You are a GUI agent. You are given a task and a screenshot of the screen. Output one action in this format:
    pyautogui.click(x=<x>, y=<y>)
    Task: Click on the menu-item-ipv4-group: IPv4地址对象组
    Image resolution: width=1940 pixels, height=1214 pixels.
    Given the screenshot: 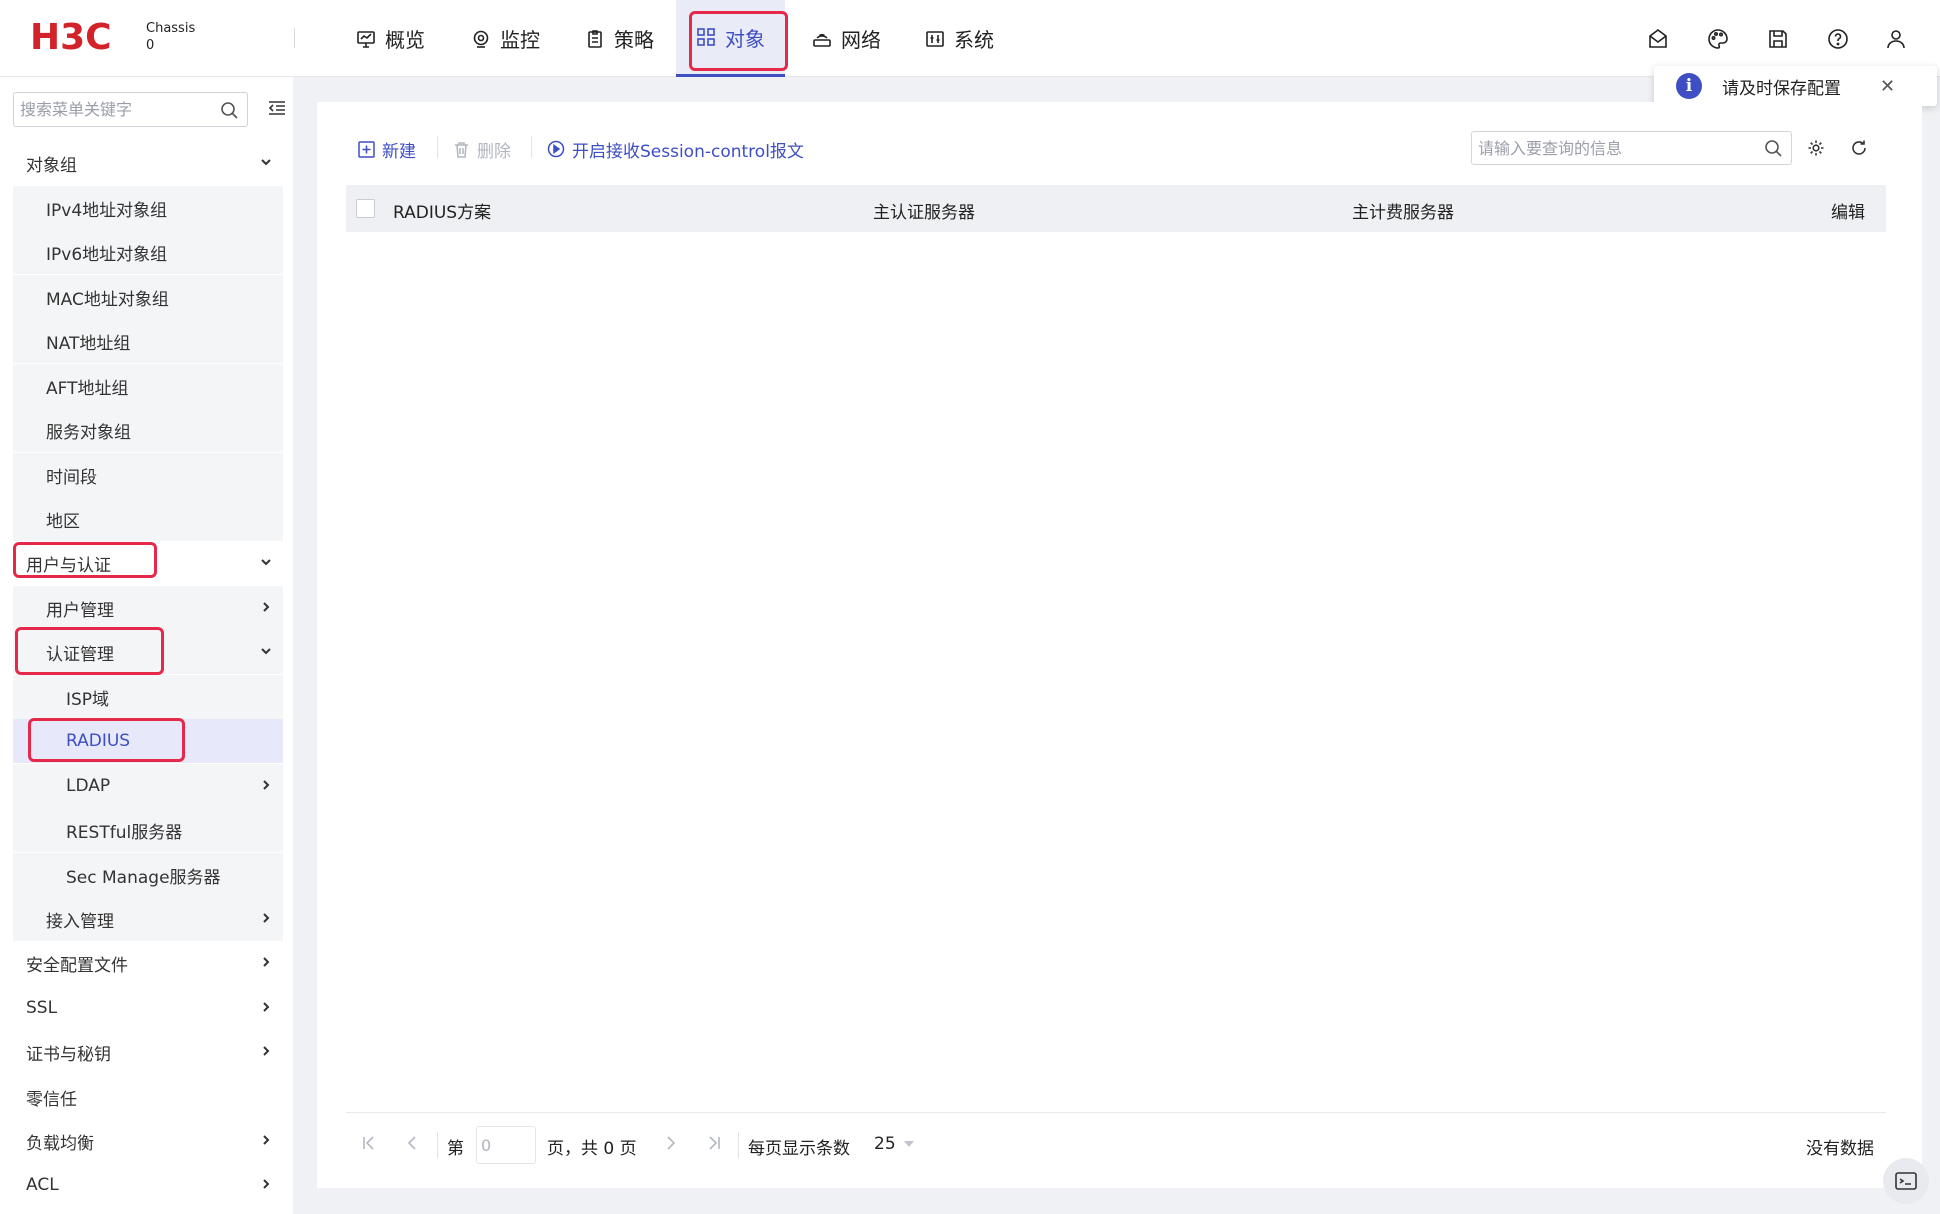 What is the action you would take?
    pyautogui.click(x=148, y=208)
    